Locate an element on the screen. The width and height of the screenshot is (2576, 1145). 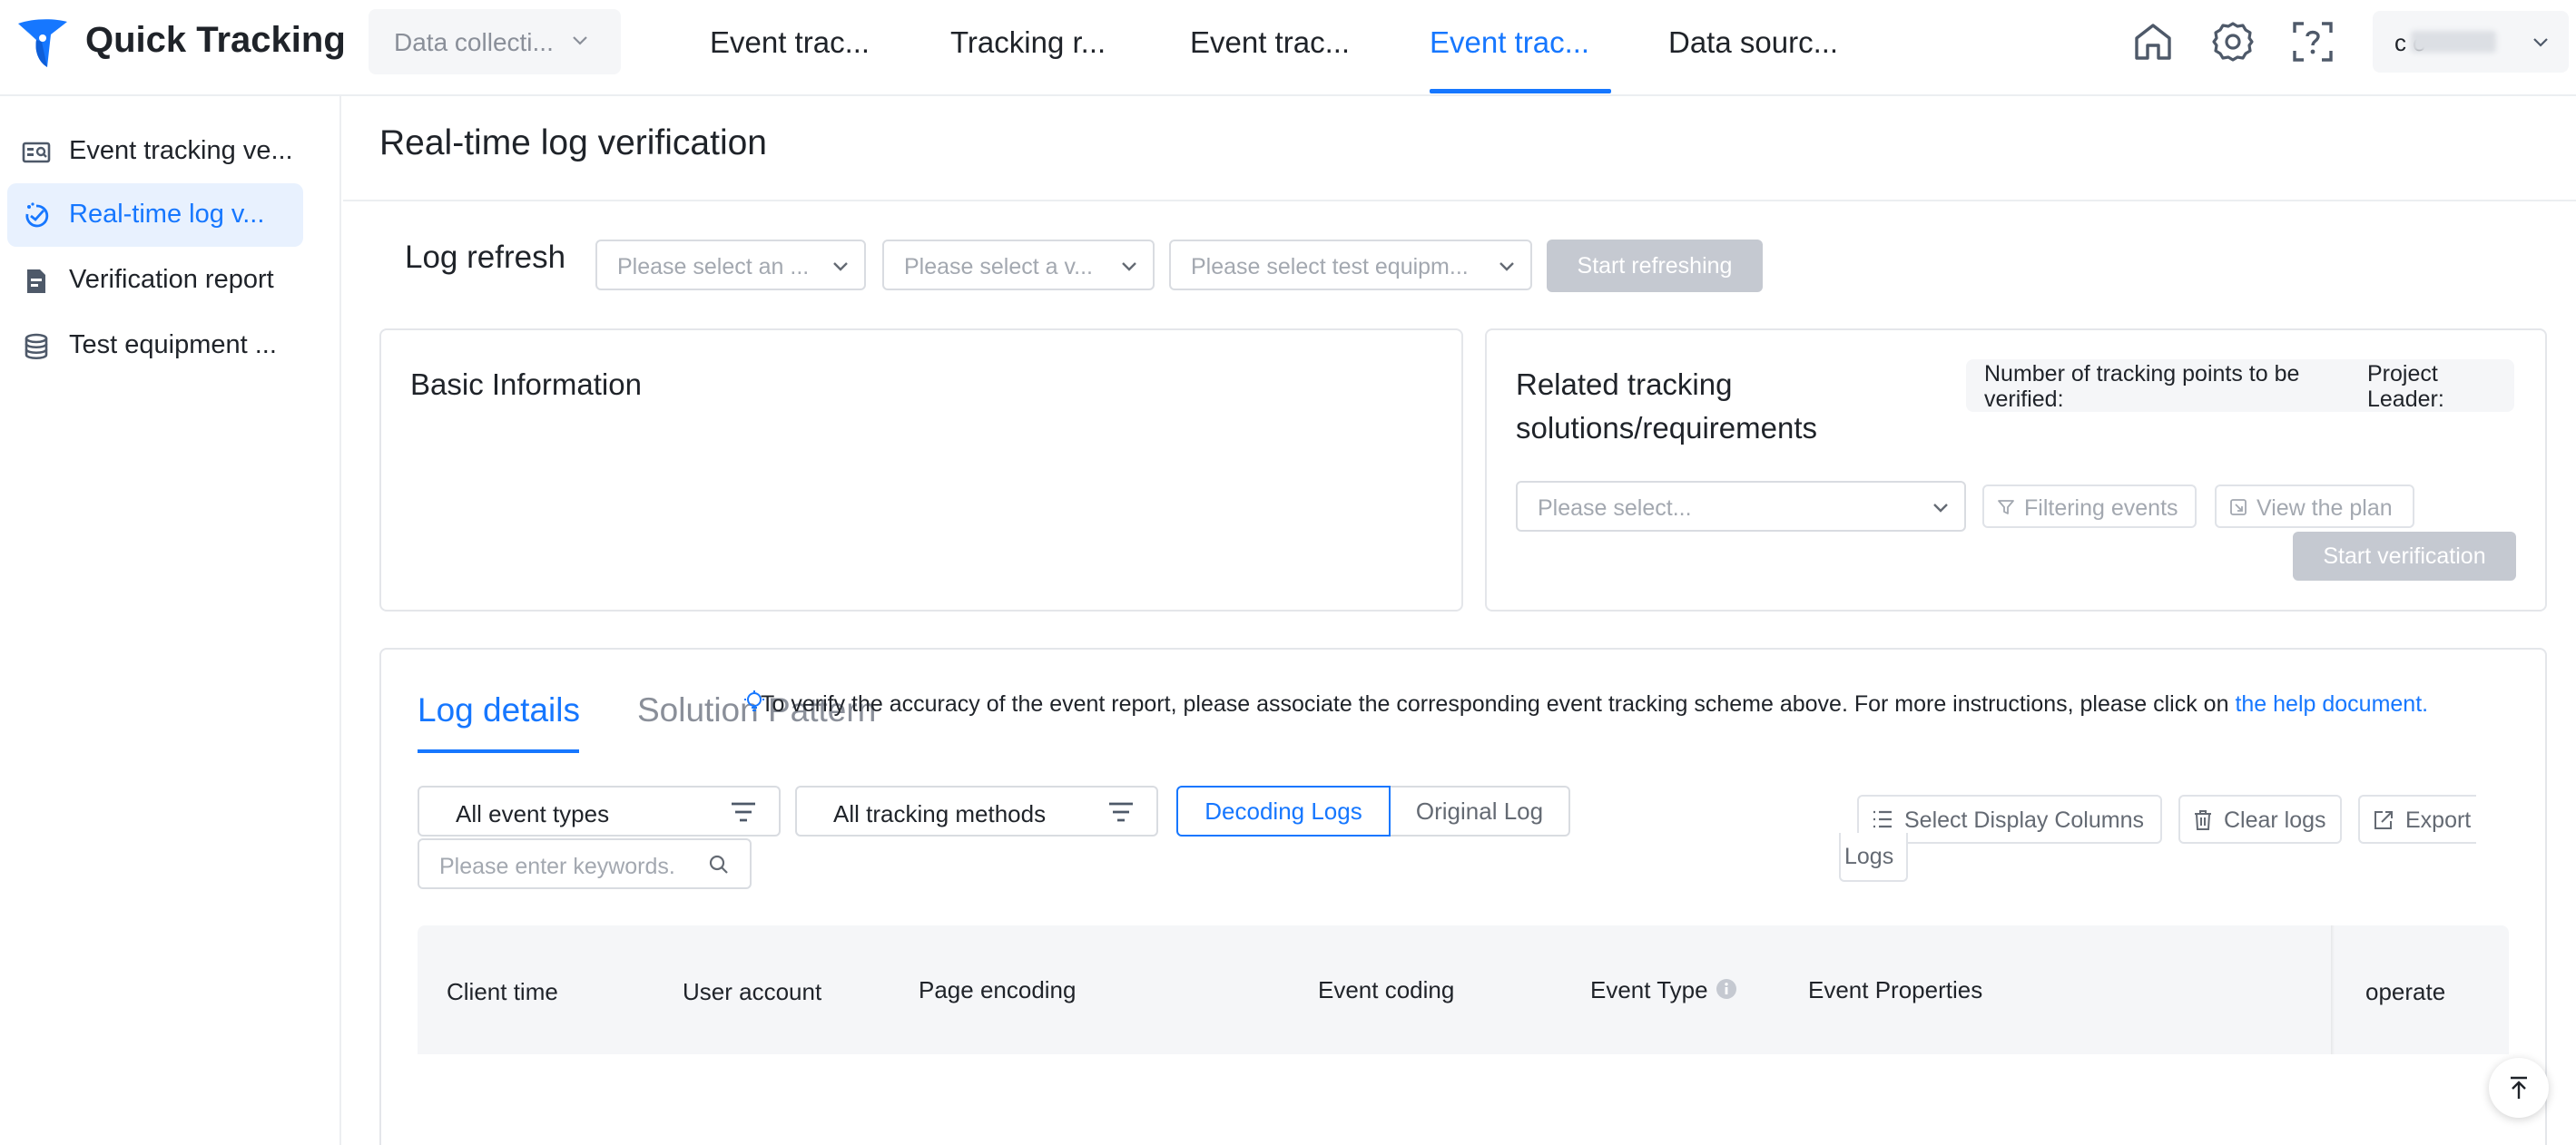
export-label: Export is located at coordinates (2438, 820).